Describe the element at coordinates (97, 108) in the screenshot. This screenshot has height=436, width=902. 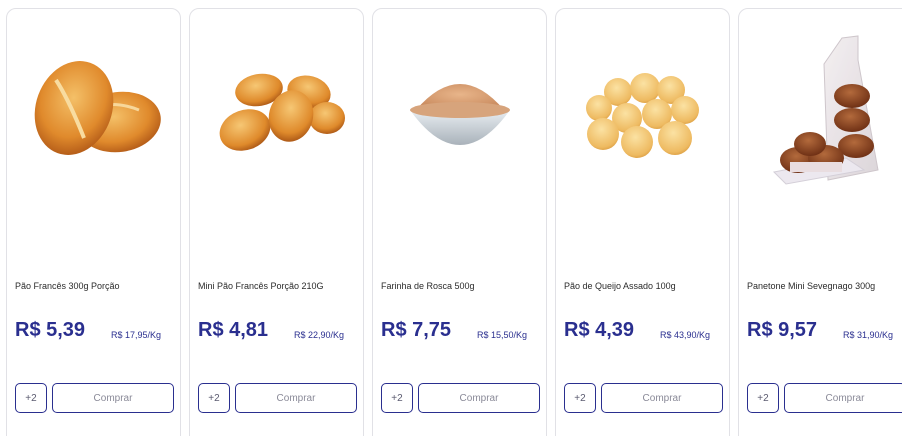
I see `french-bread-icon` at that location.